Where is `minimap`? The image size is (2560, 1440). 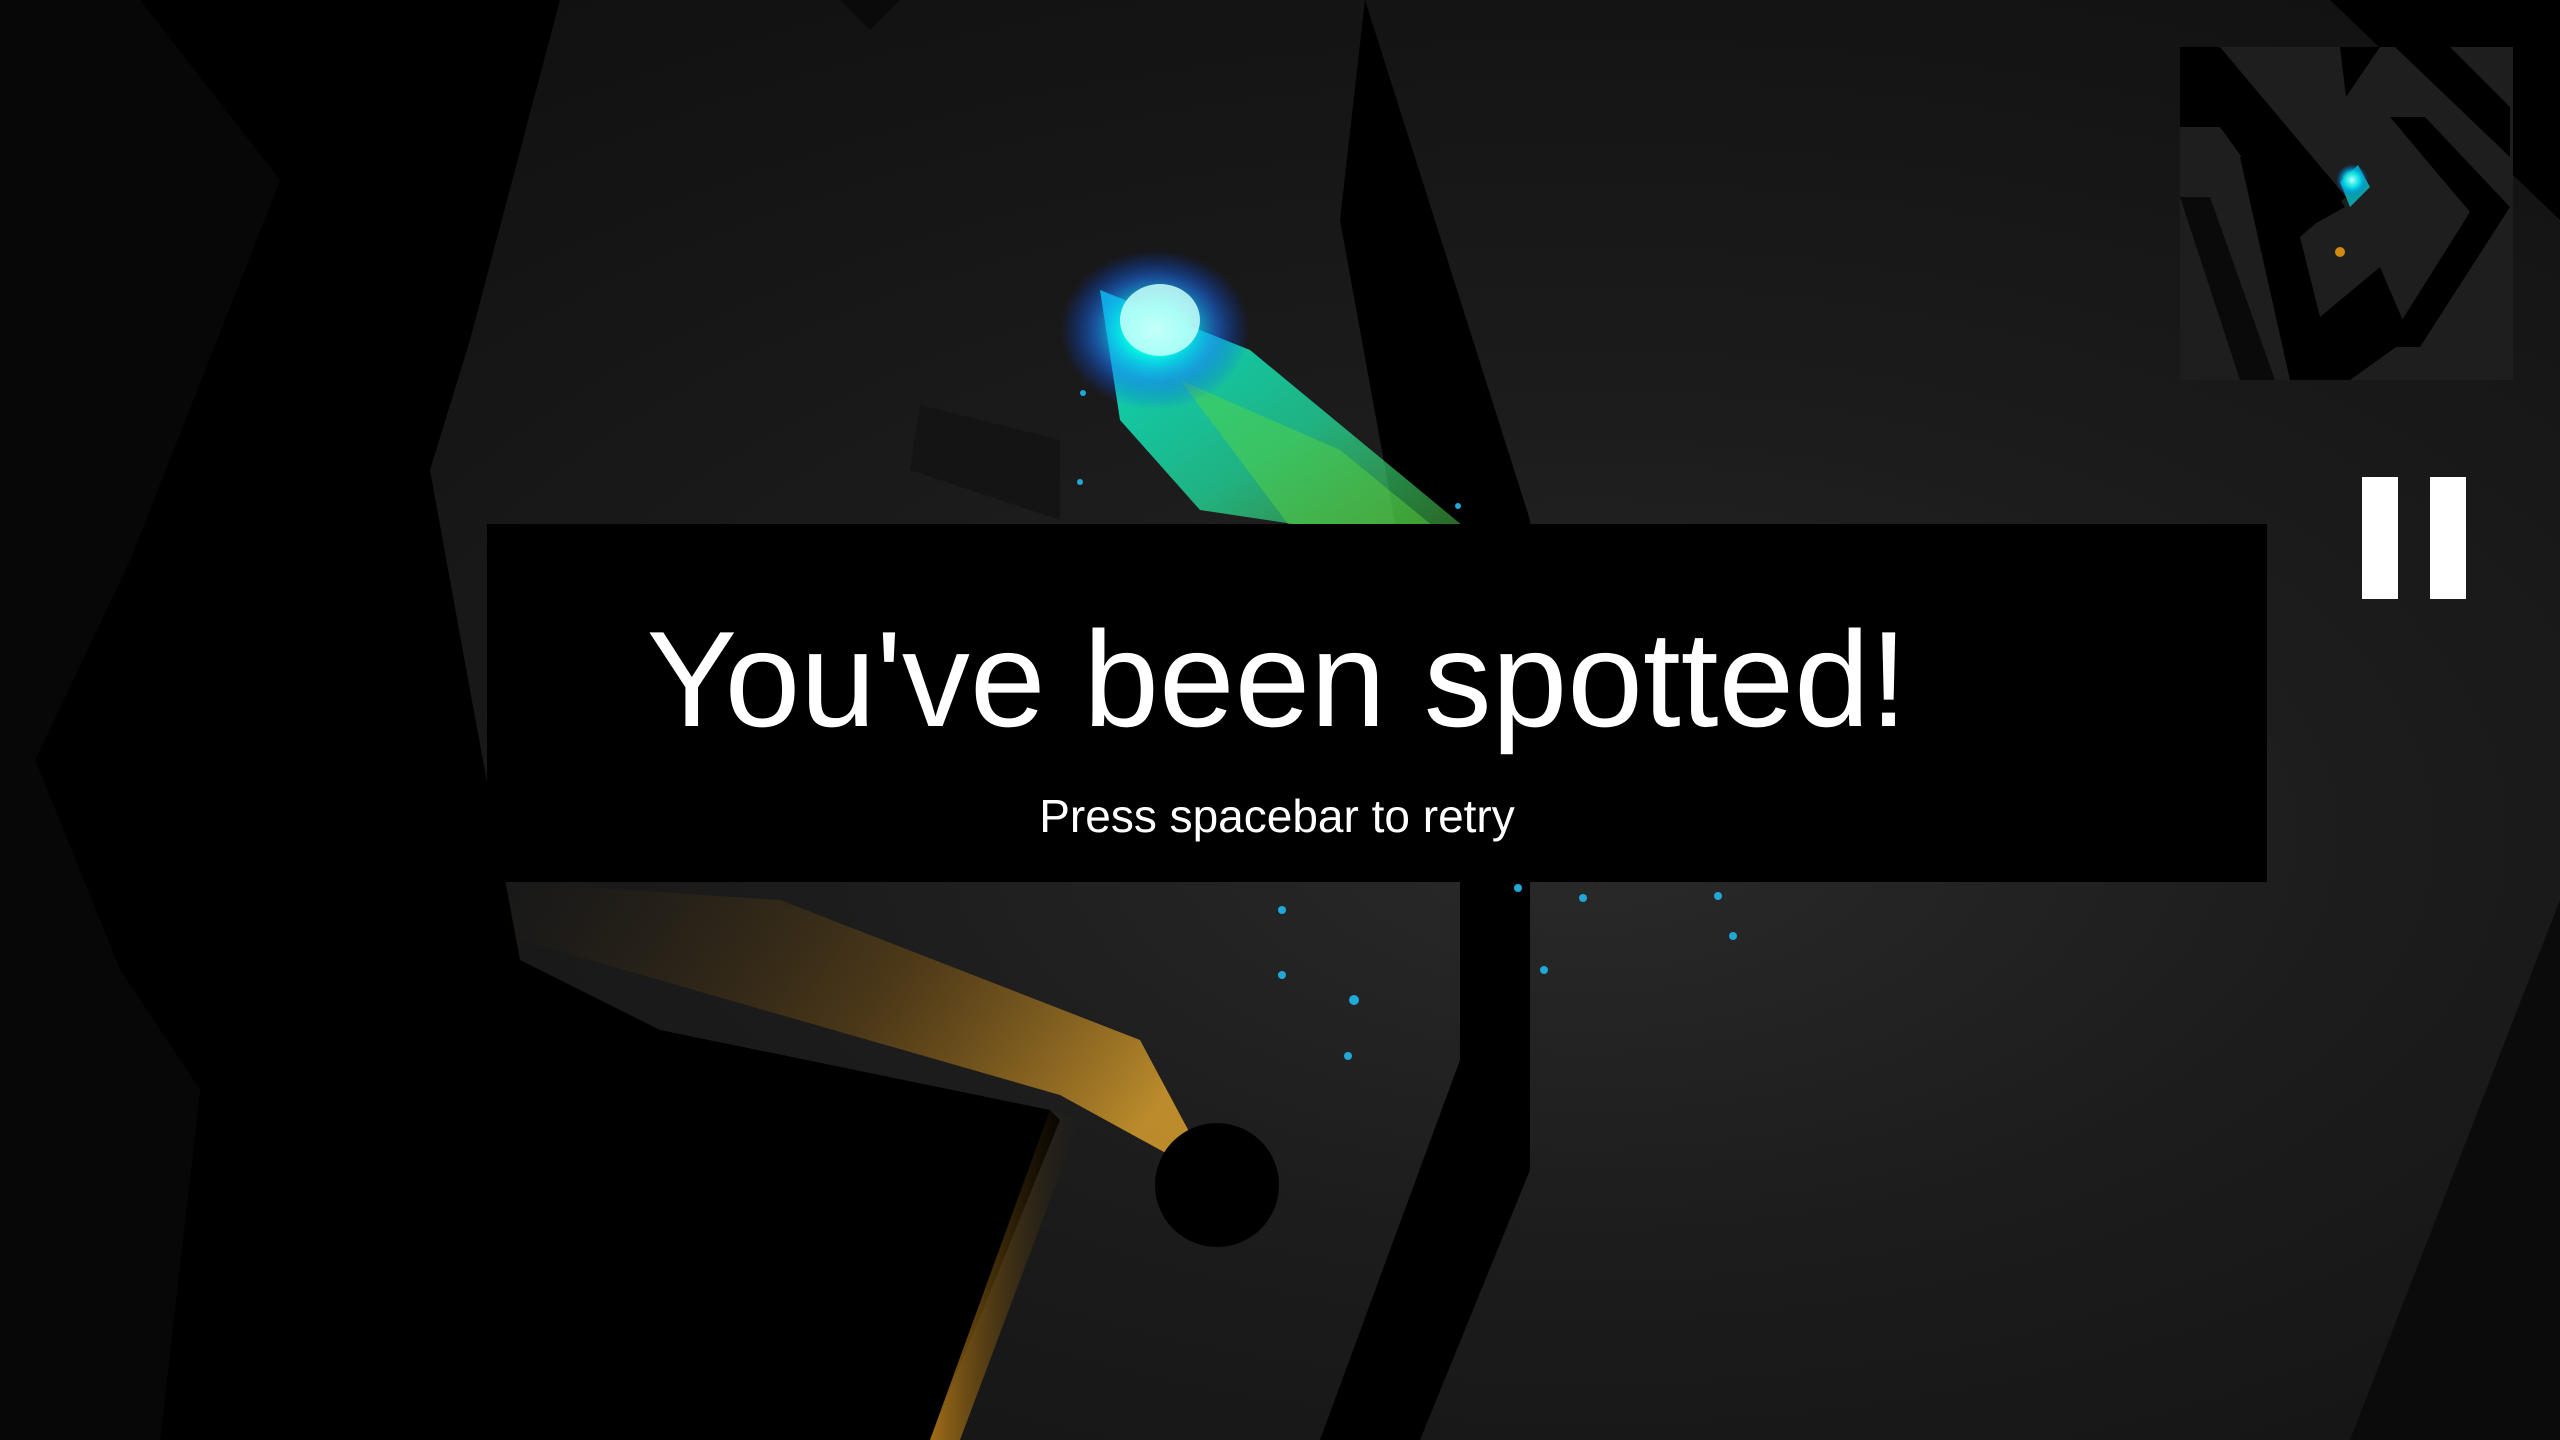
minimap is located at coordinates (2346, 213).